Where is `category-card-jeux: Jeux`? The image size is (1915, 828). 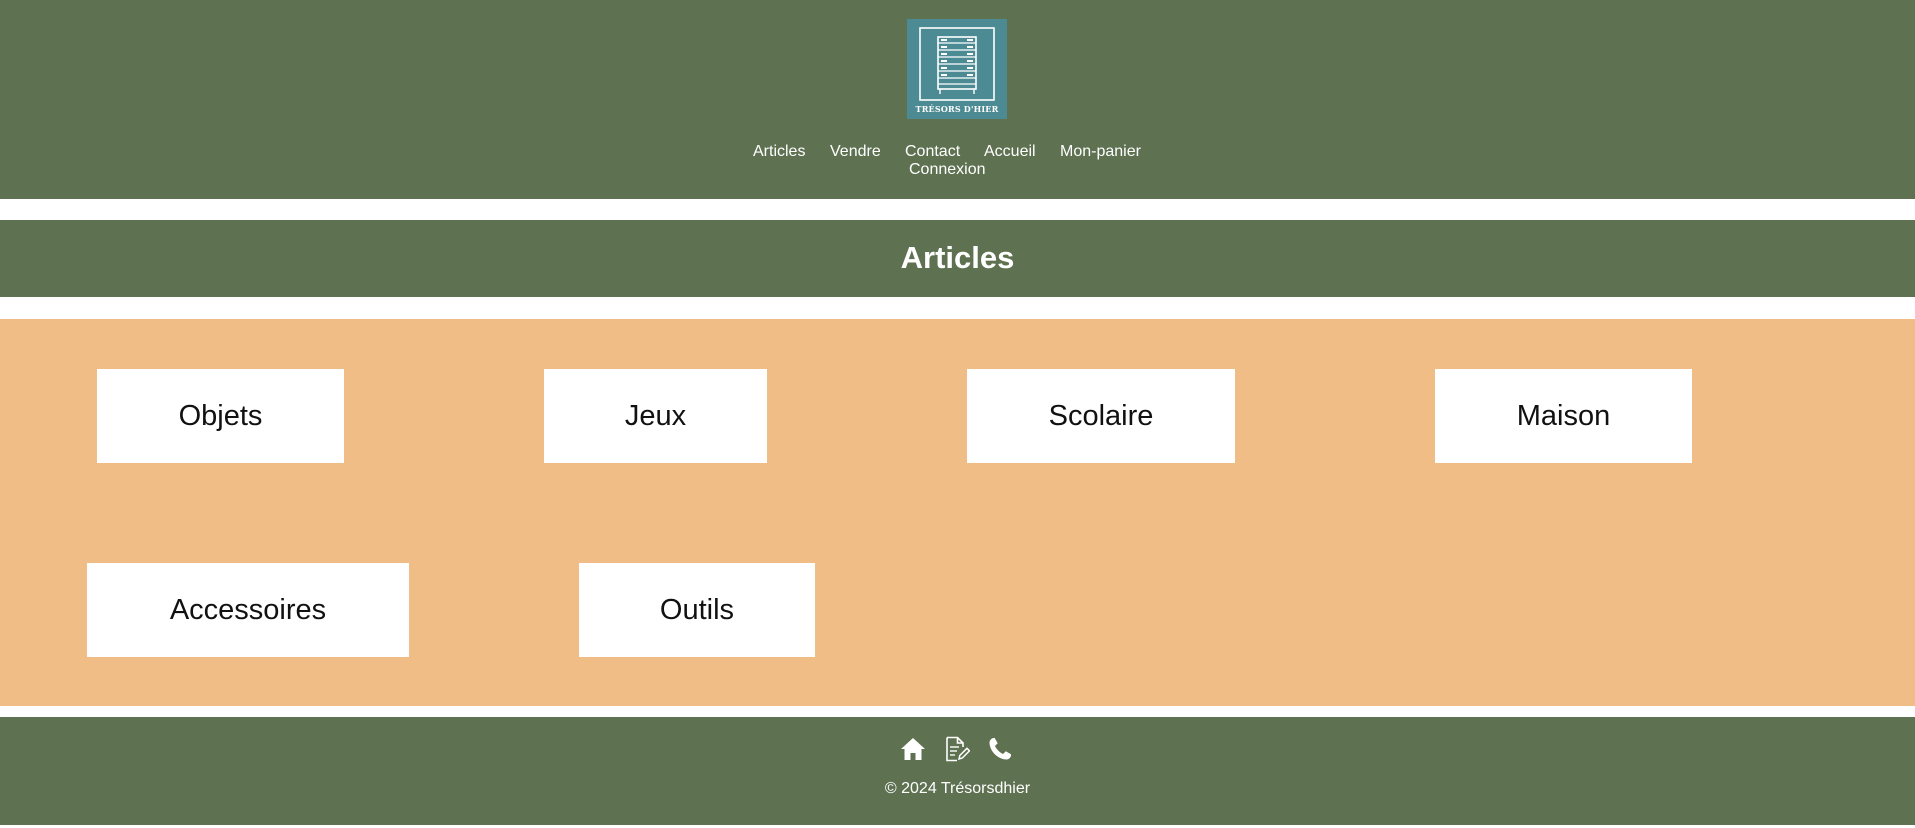 category-card-jeux: Jeux is located at coordinates (655, 416).